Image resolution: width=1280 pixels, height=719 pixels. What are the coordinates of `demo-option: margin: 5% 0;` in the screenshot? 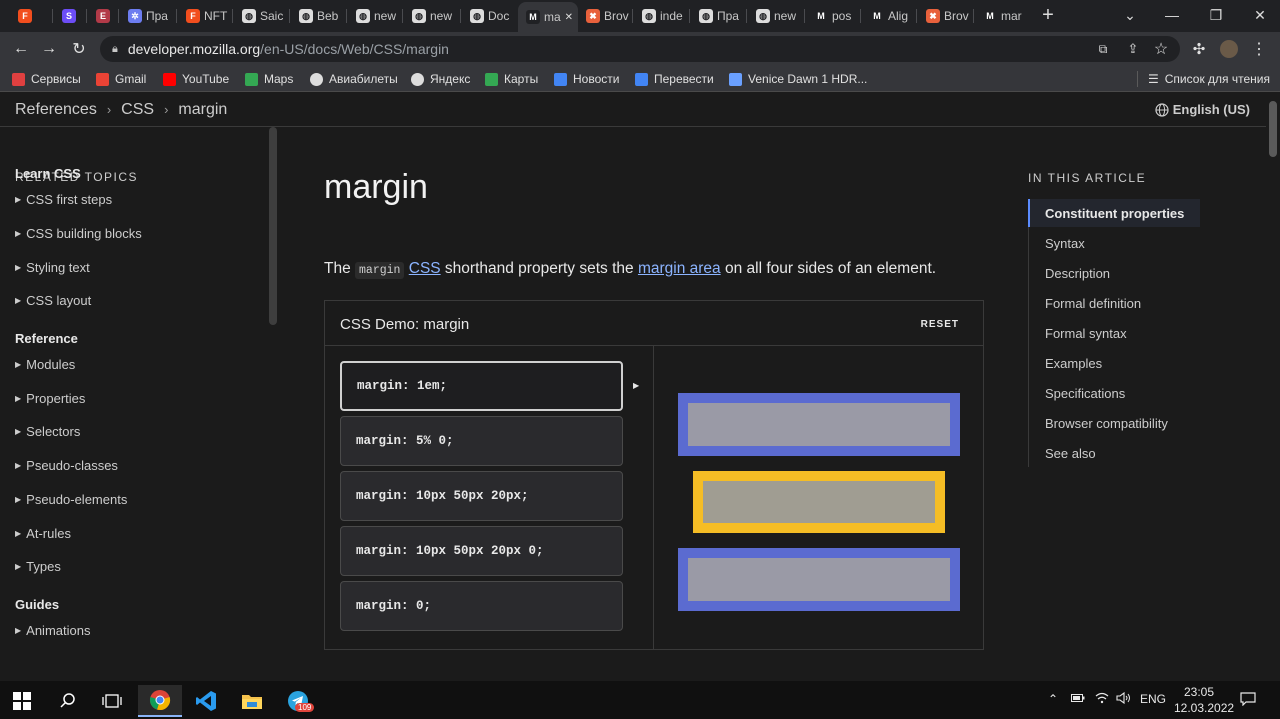 It's located at (481, 441).